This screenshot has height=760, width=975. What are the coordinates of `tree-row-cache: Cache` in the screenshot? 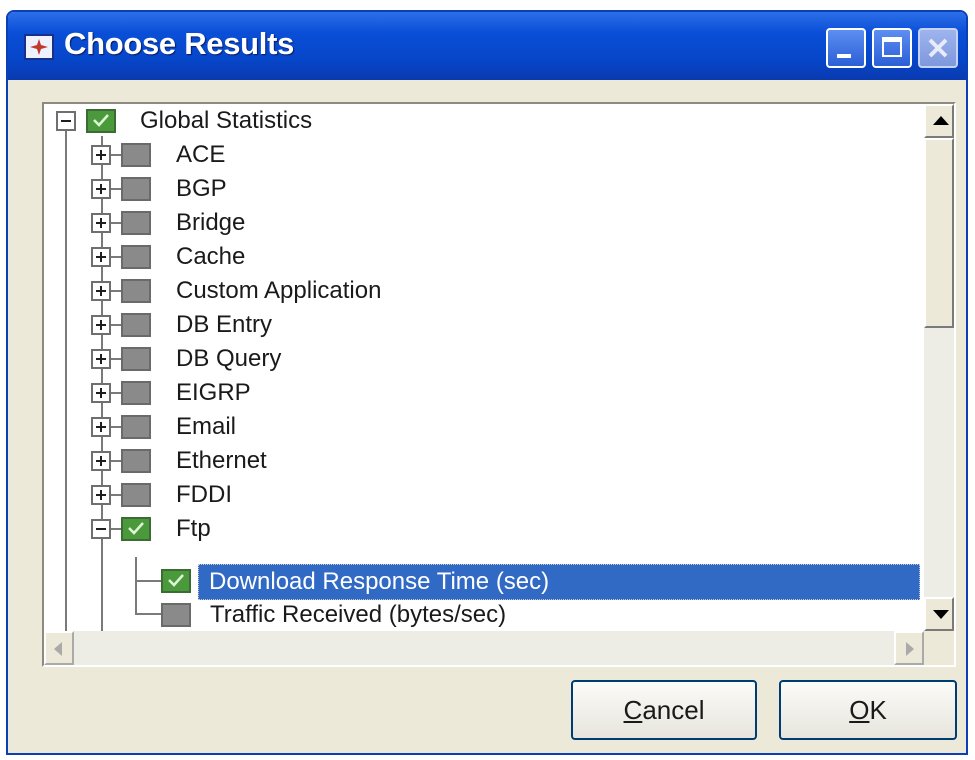 It's located at (484, 257).